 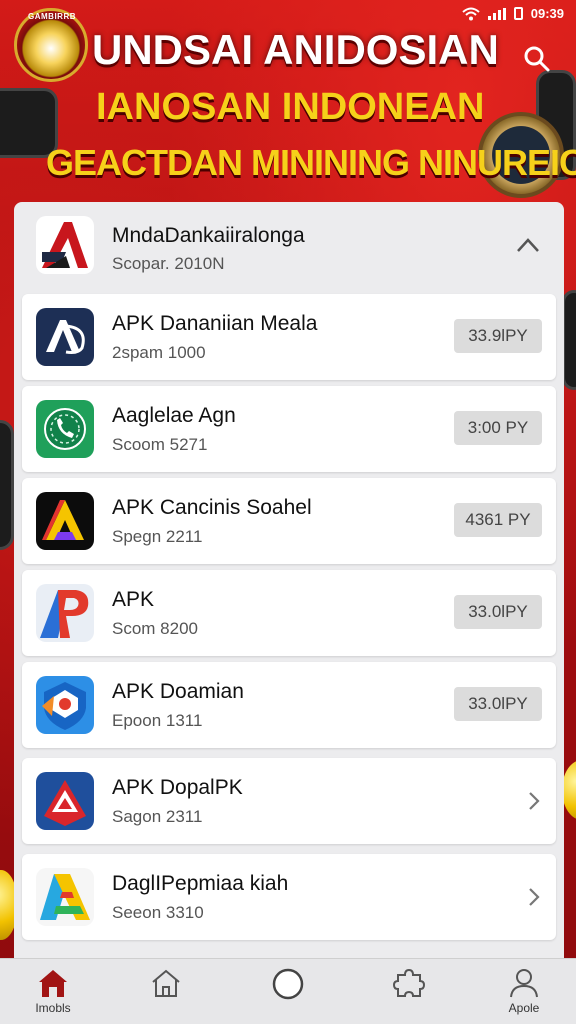 I want to click on list-item: APK Doamian Epoon 1311 33.0lPY, so click(x=289, y=705).